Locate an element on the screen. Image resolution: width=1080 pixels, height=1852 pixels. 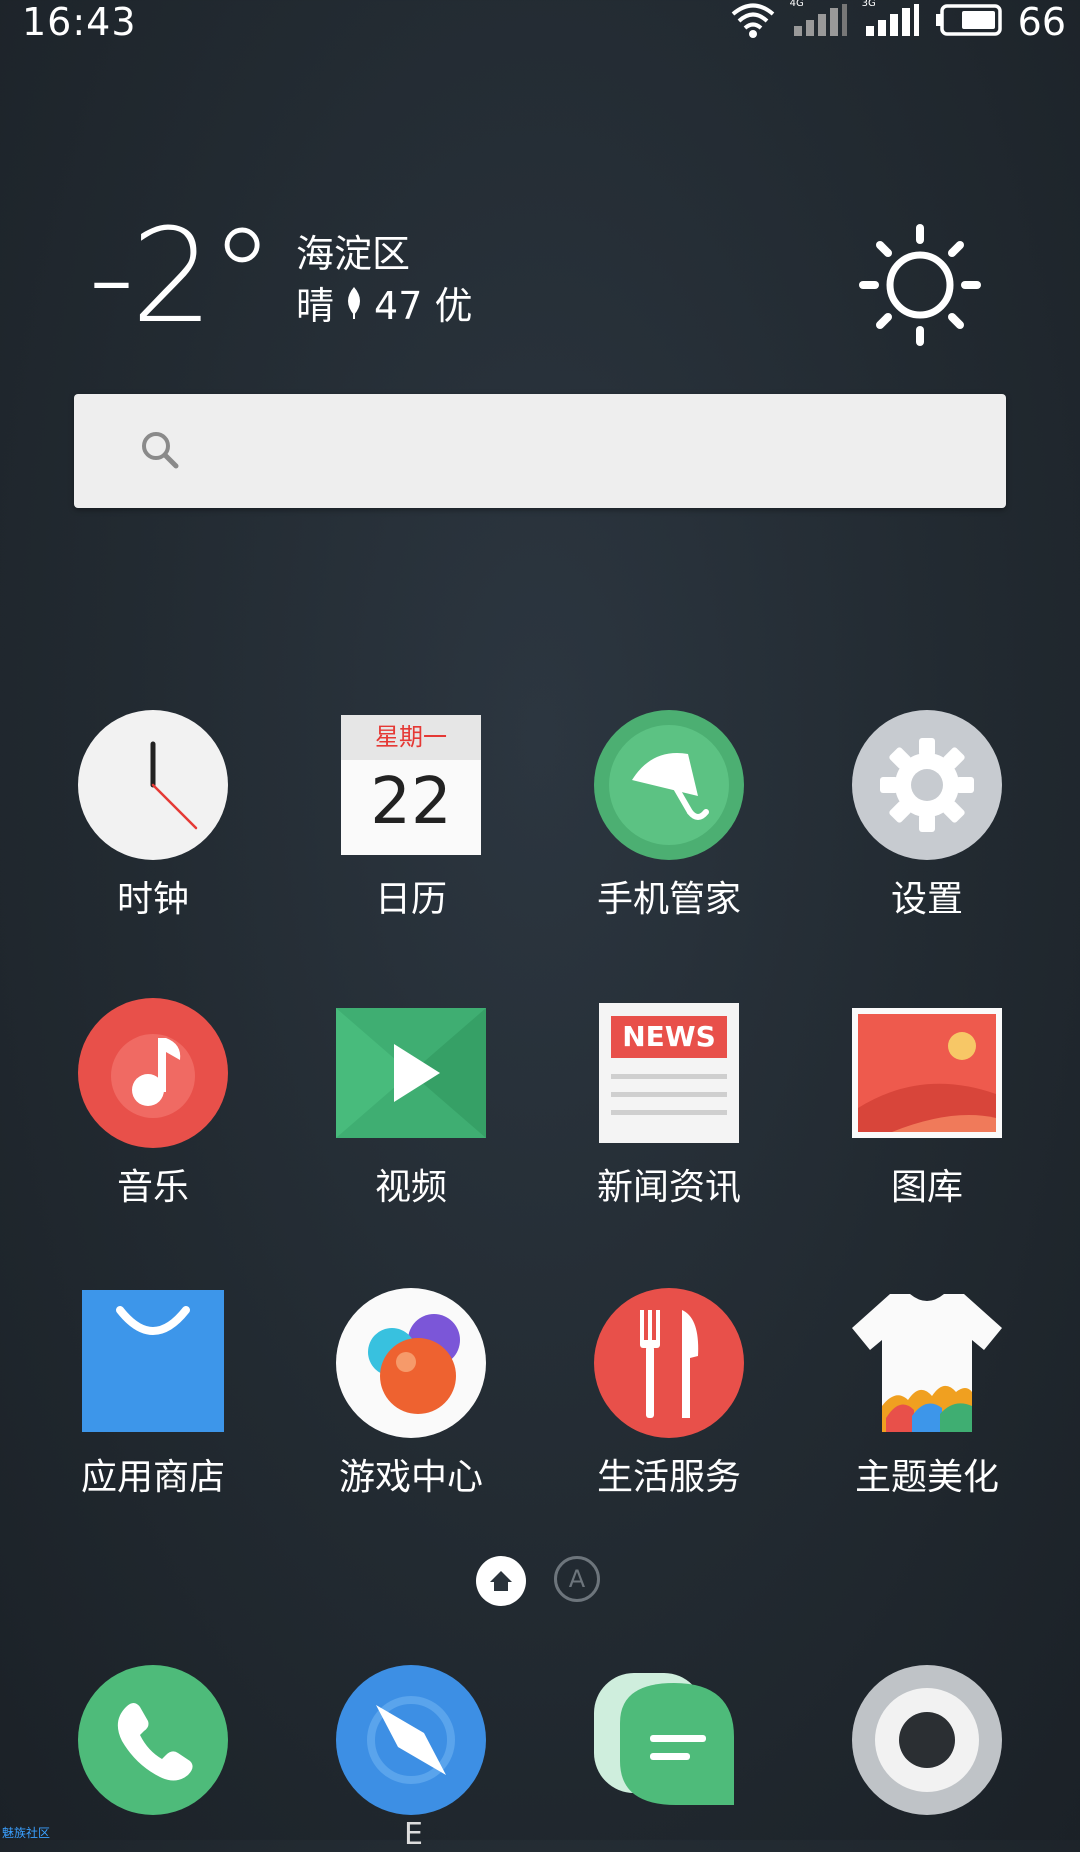
game-balls-icon is located at coordinates (411, 1363).